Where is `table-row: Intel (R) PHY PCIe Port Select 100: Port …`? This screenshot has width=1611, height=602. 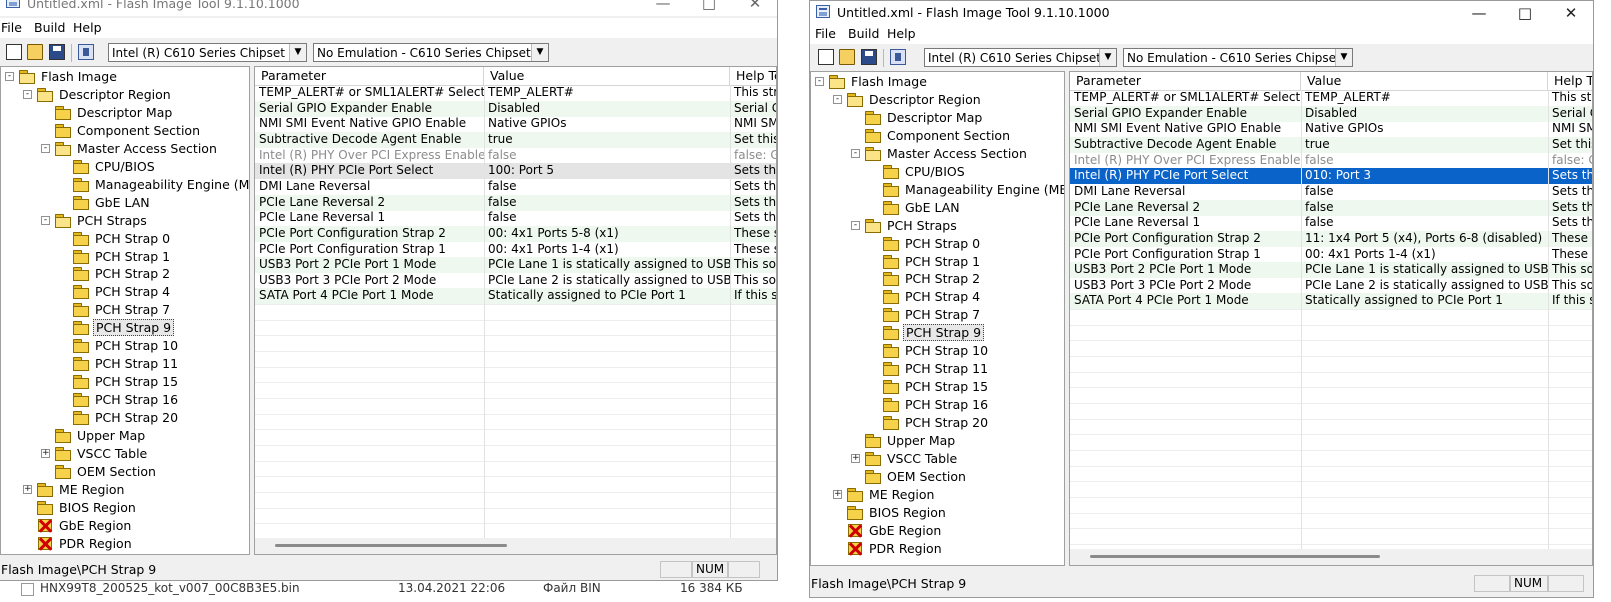
table-row: Intel (R) PHY PCIe Port Select 100: Port … is located at coordinates (515, 171).